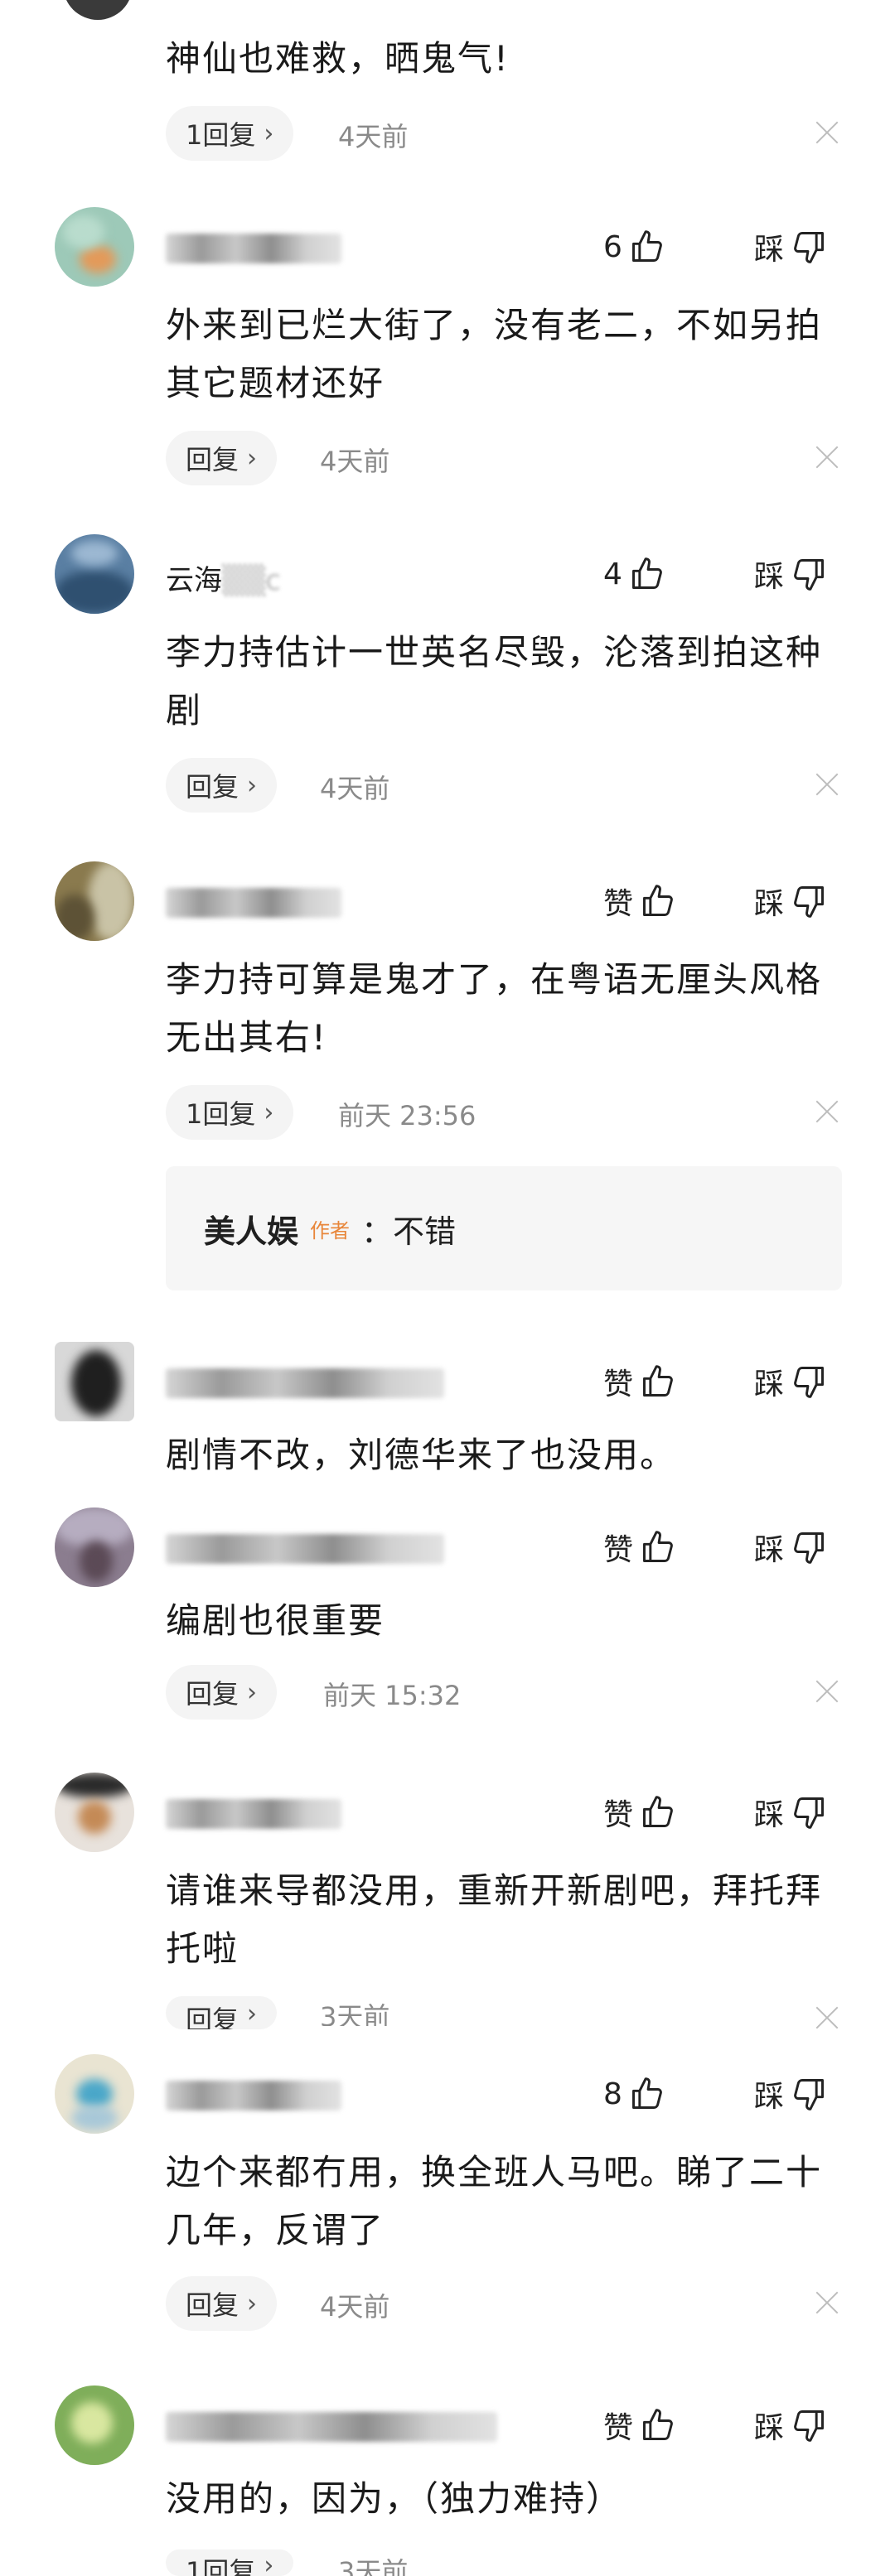 This screenshot has width=895, height=2576. What do you see at coordinates (494, 354) in the screenshot?
I see `comment-text: 外来到已烂大街了，没有老二，不如另拍其它题材还好` at bounding box center [494, 354].